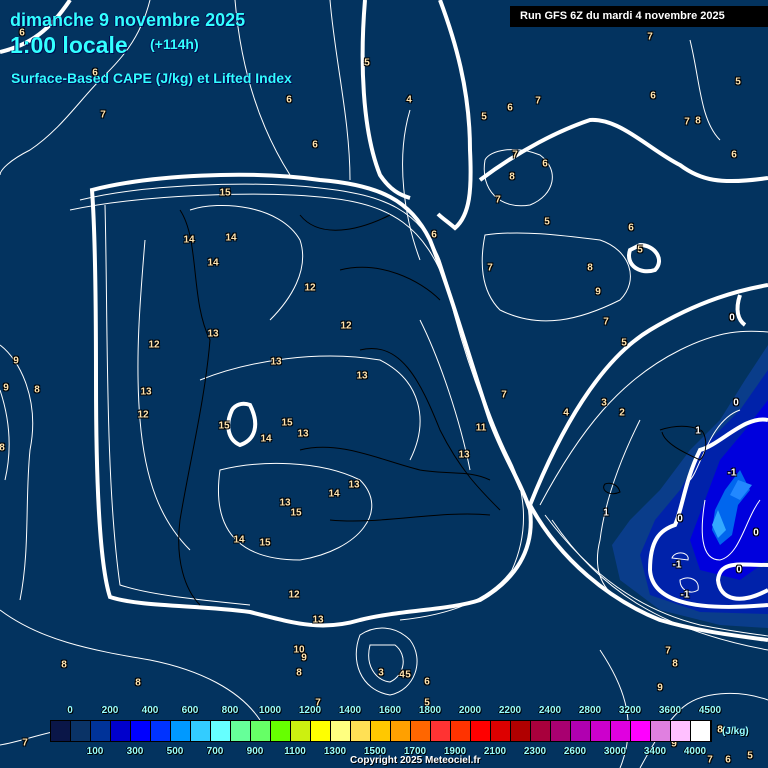  I want to click on scale-label-bottom: 2100, so click(495, 751).